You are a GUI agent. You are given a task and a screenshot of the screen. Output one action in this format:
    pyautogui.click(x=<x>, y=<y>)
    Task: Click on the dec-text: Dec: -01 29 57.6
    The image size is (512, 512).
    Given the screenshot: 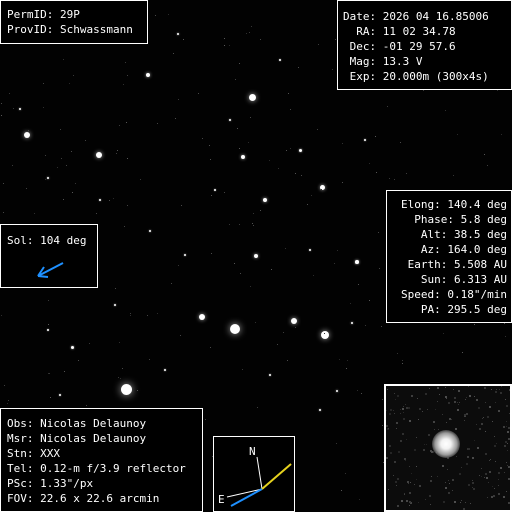 What is the action you would take?
    pyautogui.click(x=399, y=46)
    